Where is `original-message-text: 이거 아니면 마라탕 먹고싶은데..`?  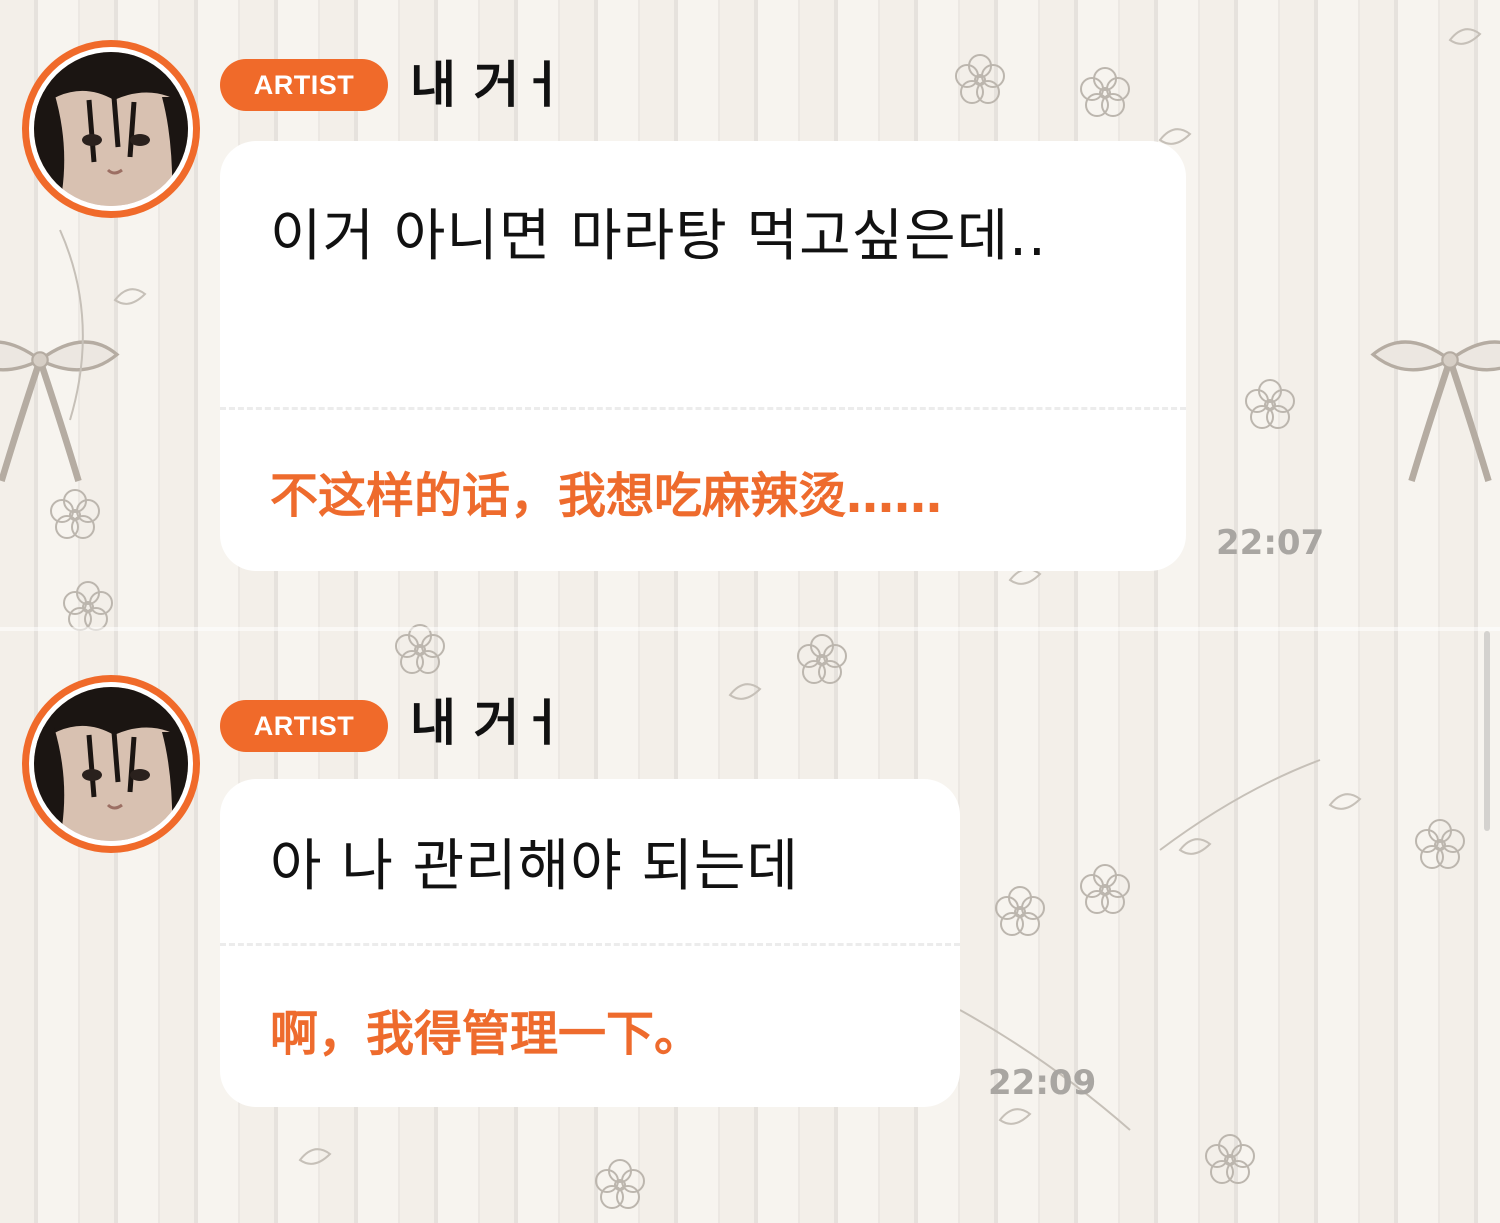 original-message-text: 이거 아니면 마라탕 먹고싶은데.. is located at coordinates (658, 236).